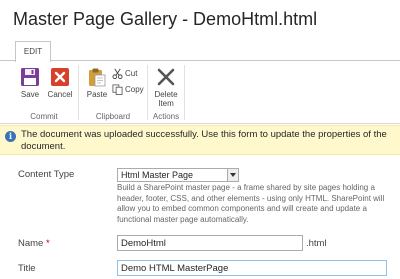  I want to click on name-field, so click(210, 243).